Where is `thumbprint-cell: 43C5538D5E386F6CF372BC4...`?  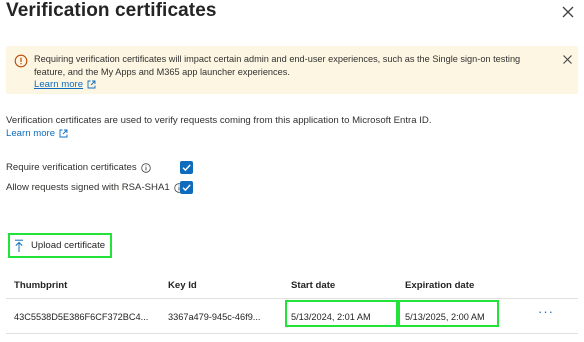
thumbprint-cell: 43C5538D5E386F6CF372BC4... is located at coordinates (81, 317).